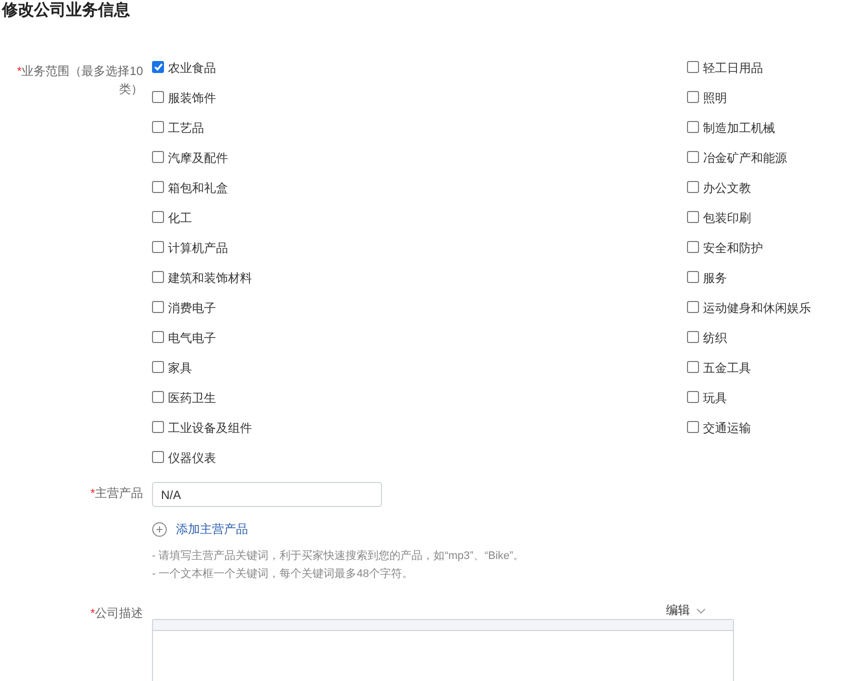 The image size is (845, 681). I want to click on product-field: N/A, so click(267, 494).